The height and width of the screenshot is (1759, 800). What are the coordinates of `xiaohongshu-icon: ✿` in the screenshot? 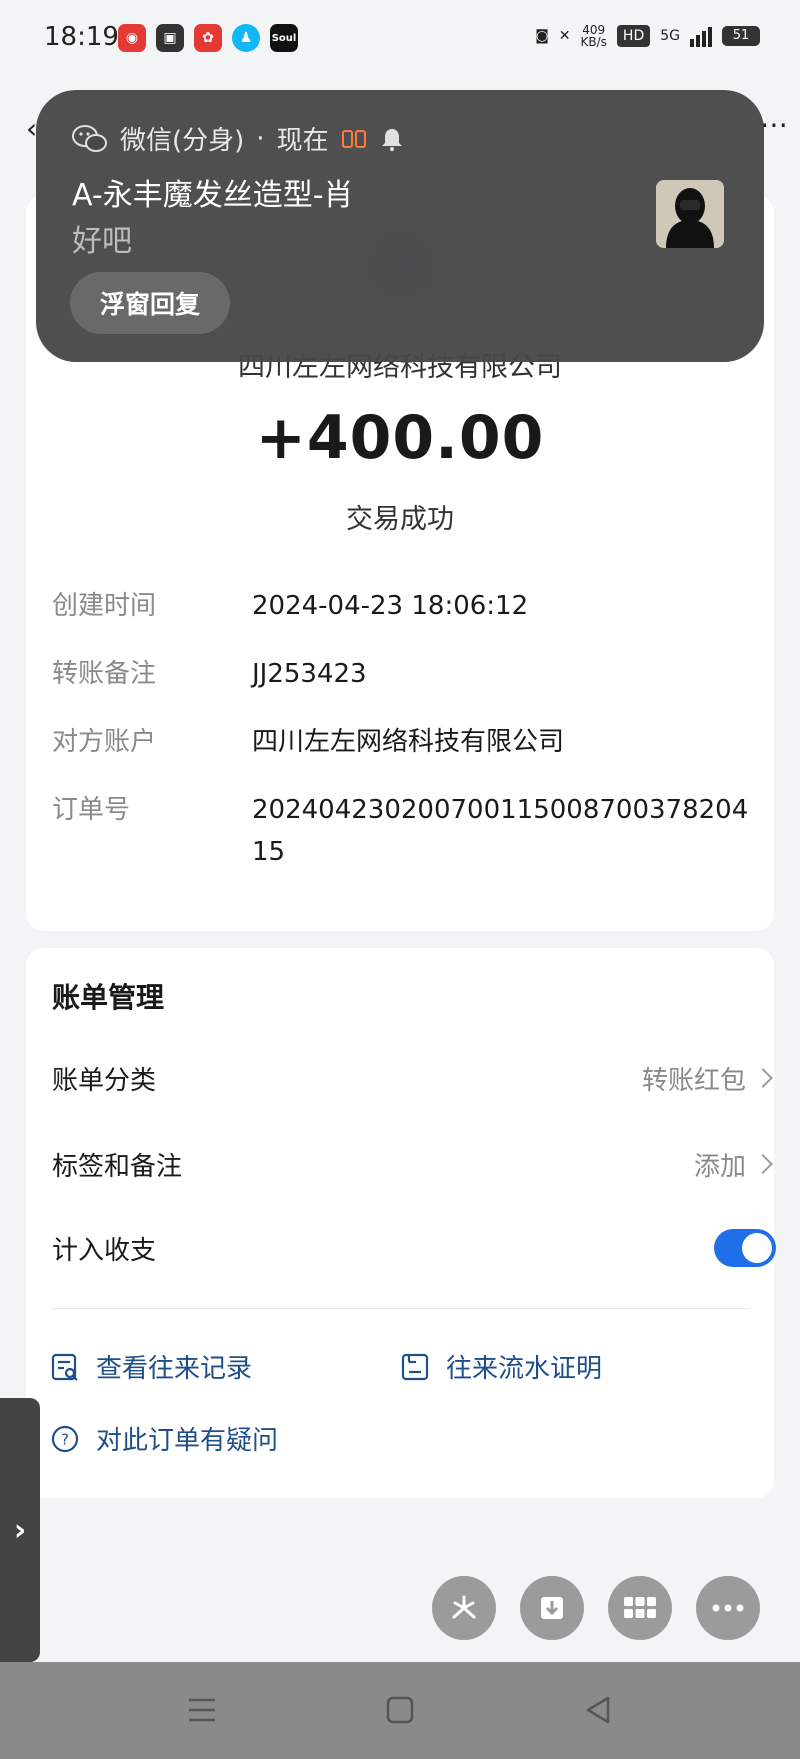 It's located at (208, 38).